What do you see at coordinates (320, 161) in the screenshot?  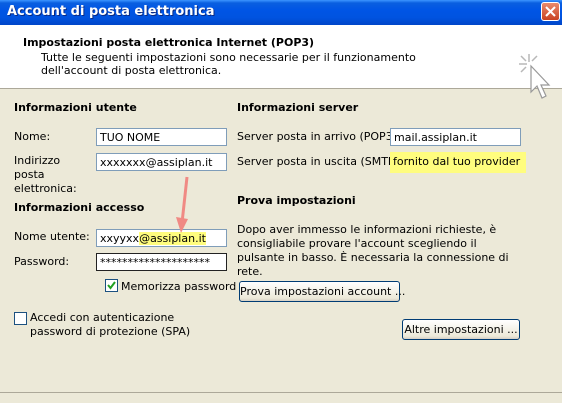 I see `outgoing-server-label: Server posta in uscita (SMTP):` at bounding box center [320, 161].